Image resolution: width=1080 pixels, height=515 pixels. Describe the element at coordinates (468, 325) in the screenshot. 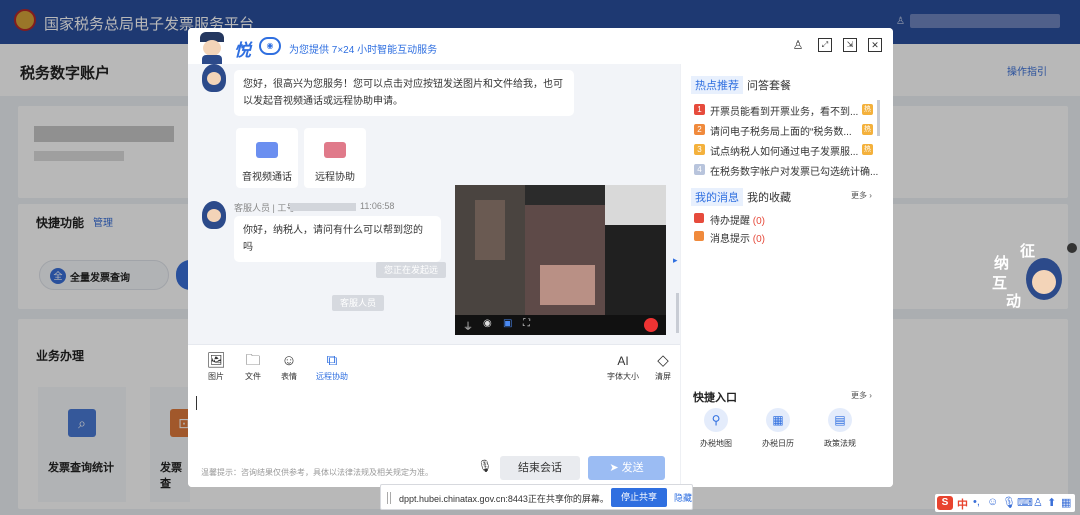

I see `mic-icon: ⏚` at that location.